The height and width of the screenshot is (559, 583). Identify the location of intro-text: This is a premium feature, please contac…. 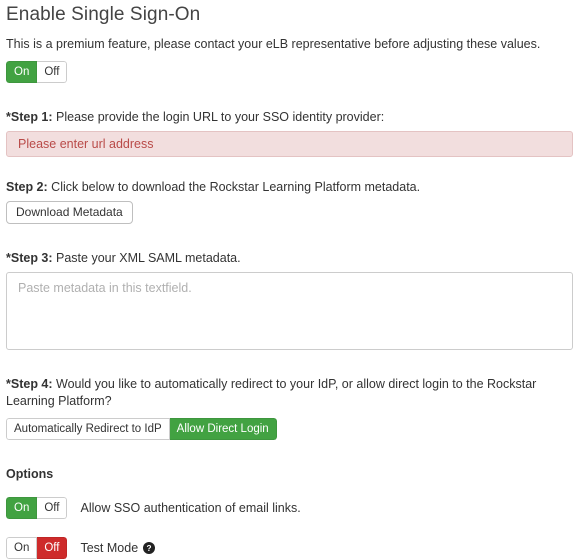
(273, 44).